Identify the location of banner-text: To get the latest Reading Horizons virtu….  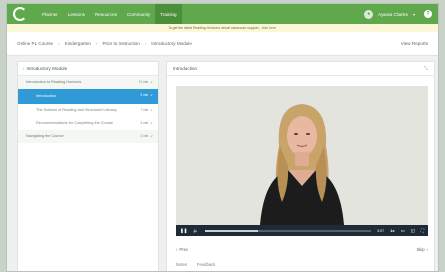
(214, 28).